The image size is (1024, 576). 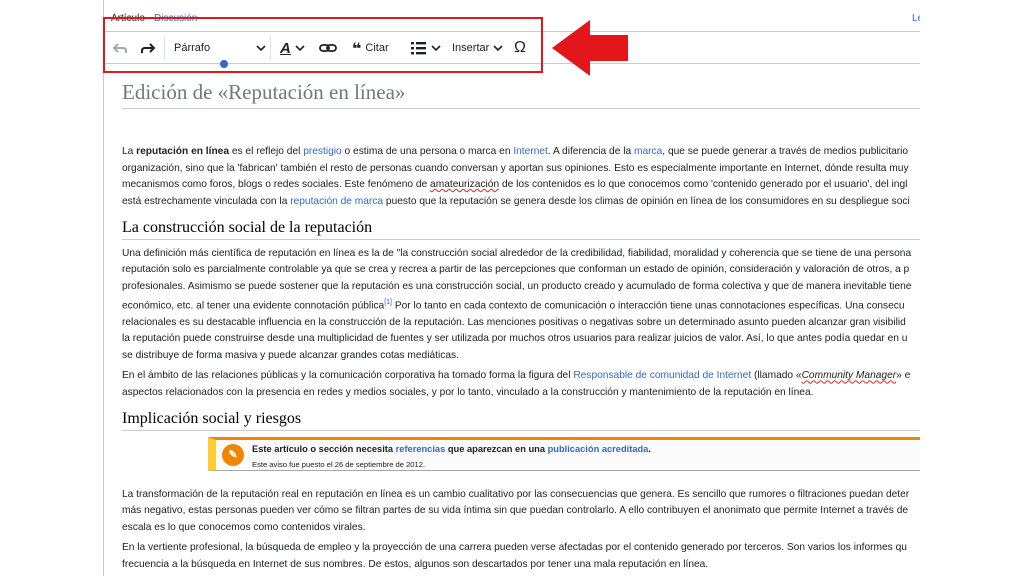 What do you see at coordinates (648, 151) in the screenshot?
I see `link-marca: marca` at bounding box center [648, 151].